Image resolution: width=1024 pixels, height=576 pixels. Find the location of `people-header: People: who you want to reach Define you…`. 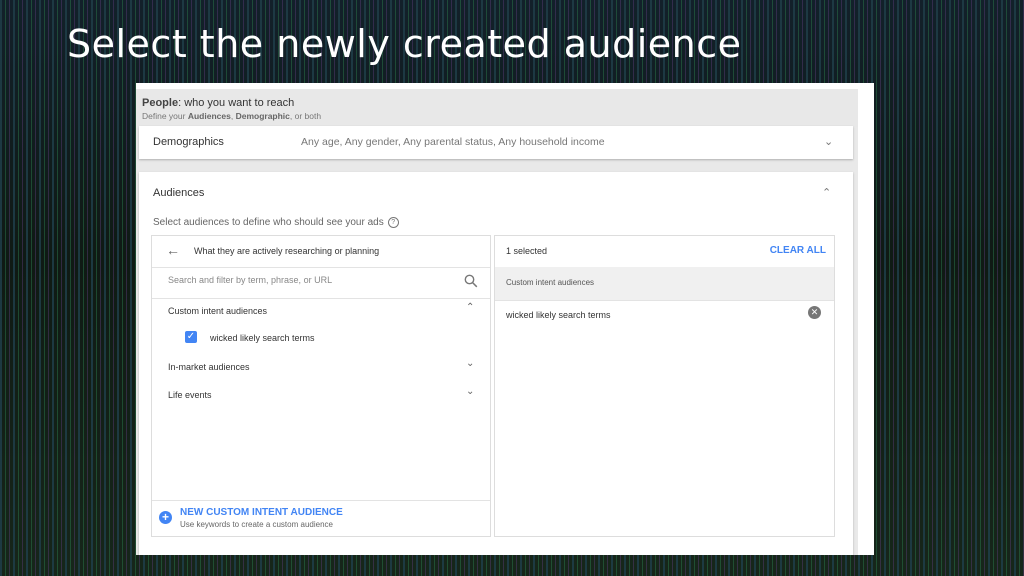

people-header: People: who you want to reach Define you… is located at coordinates (497, 108).